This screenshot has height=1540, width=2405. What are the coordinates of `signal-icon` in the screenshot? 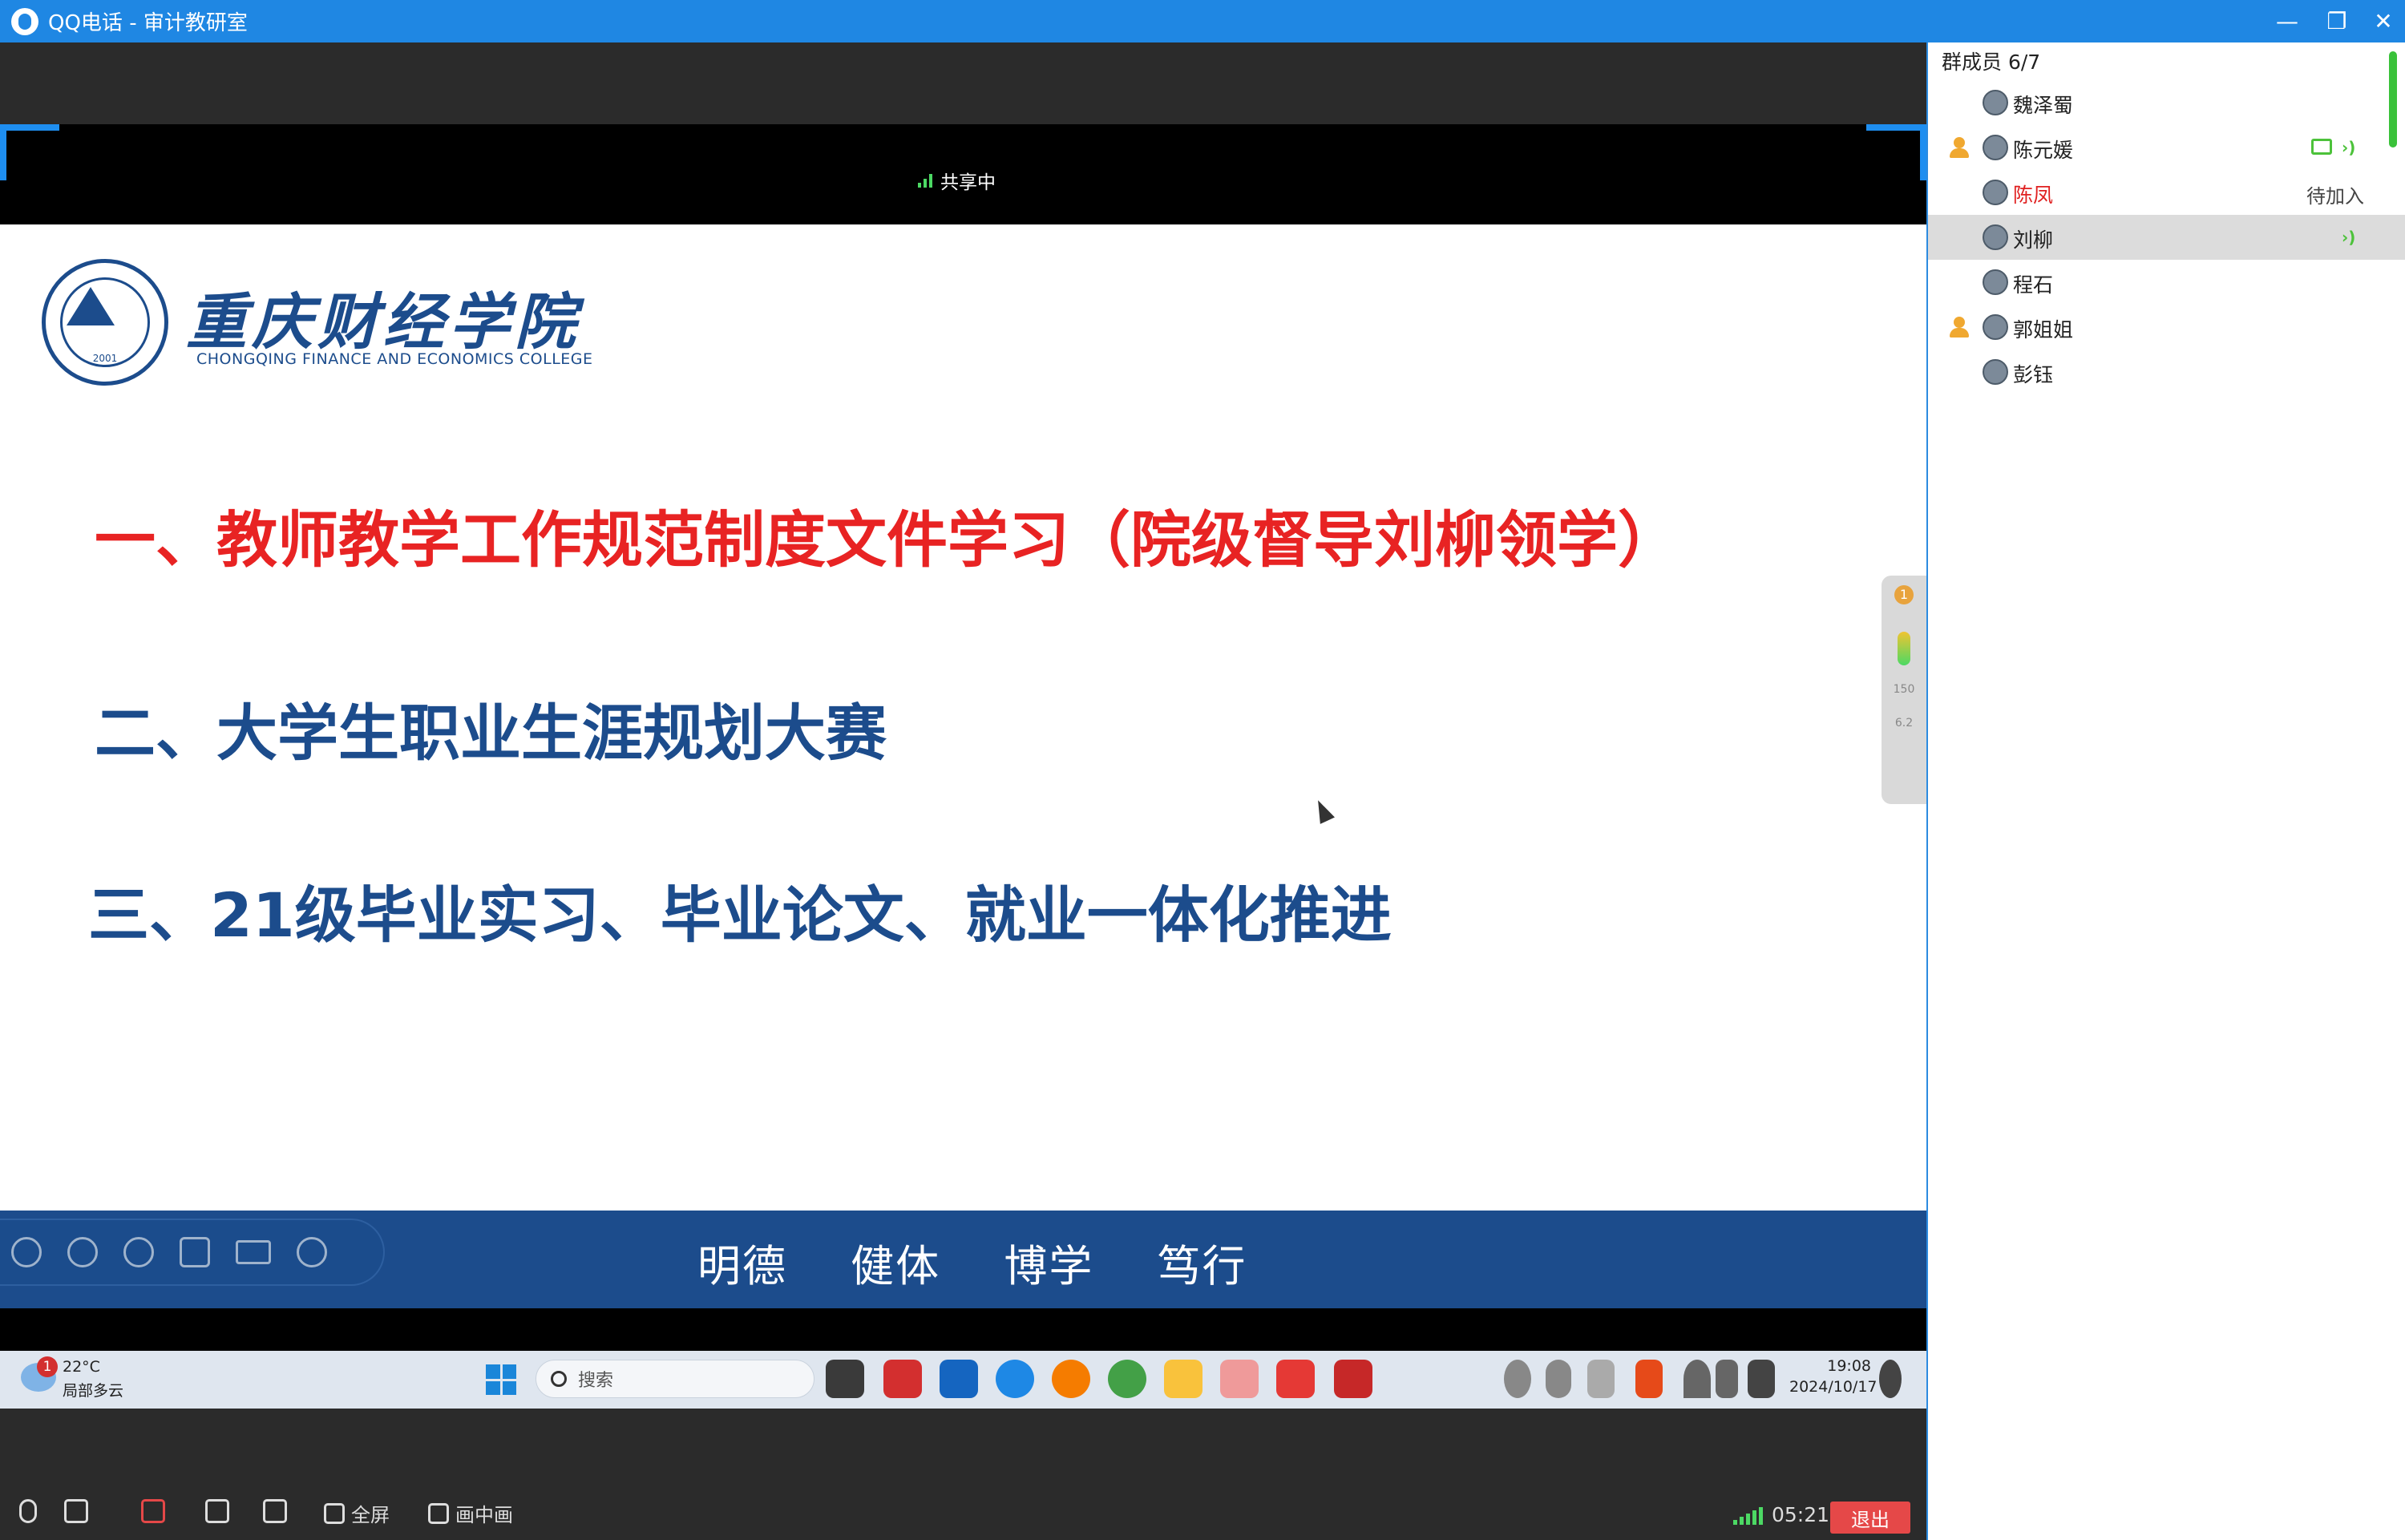 It's located at (925, 181).